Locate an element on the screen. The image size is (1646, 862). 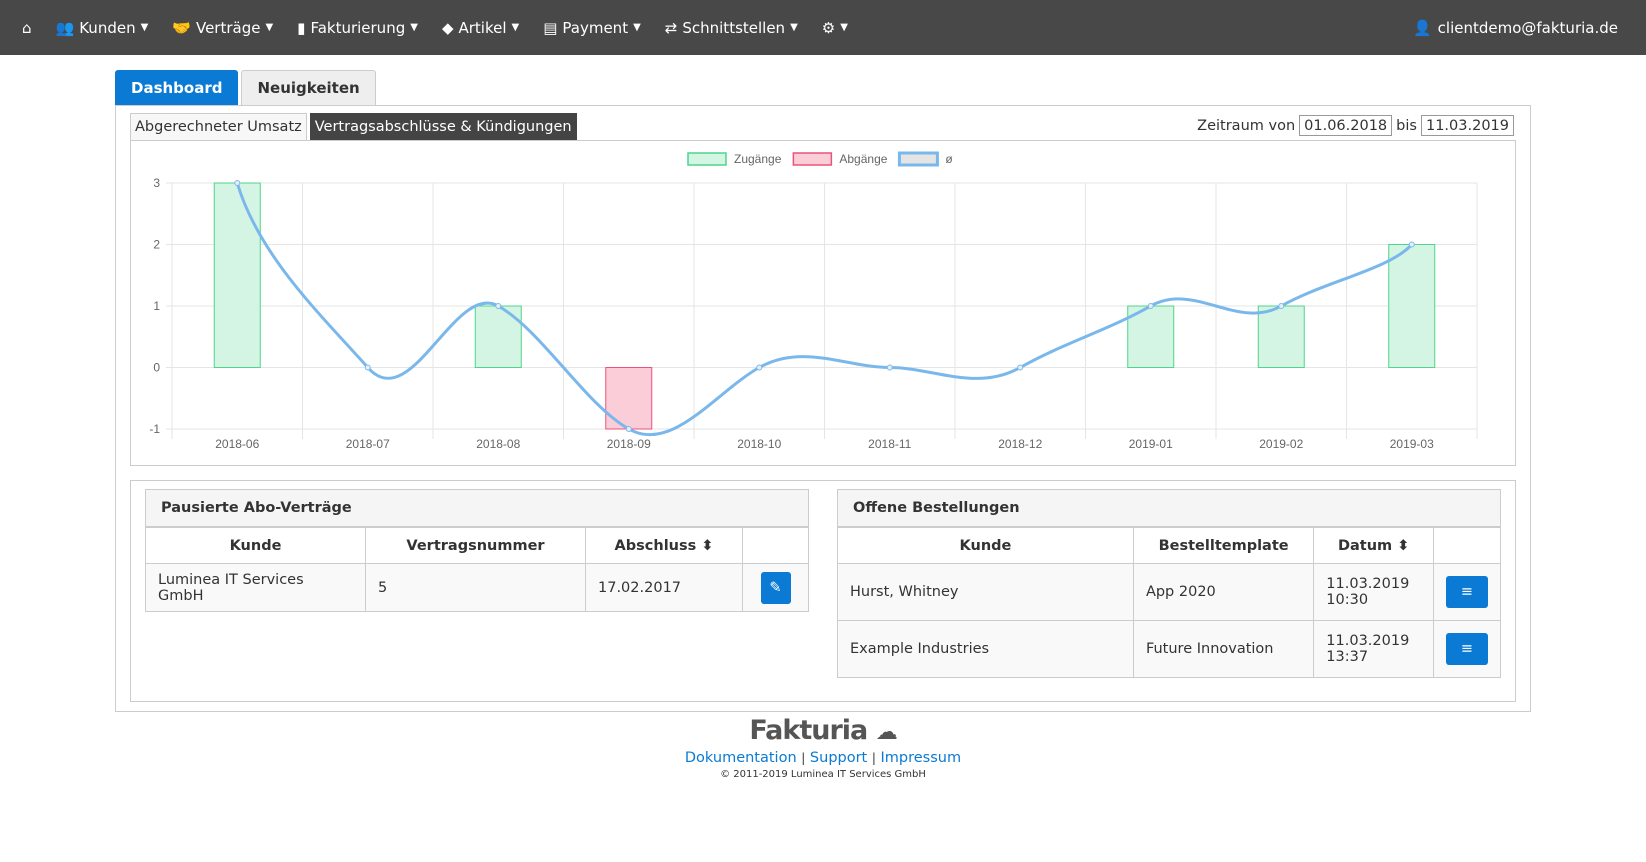
table-row: Luminea IT Services GmbH 5 17.02.2017 ✎ is located at coordinates (477, 587).